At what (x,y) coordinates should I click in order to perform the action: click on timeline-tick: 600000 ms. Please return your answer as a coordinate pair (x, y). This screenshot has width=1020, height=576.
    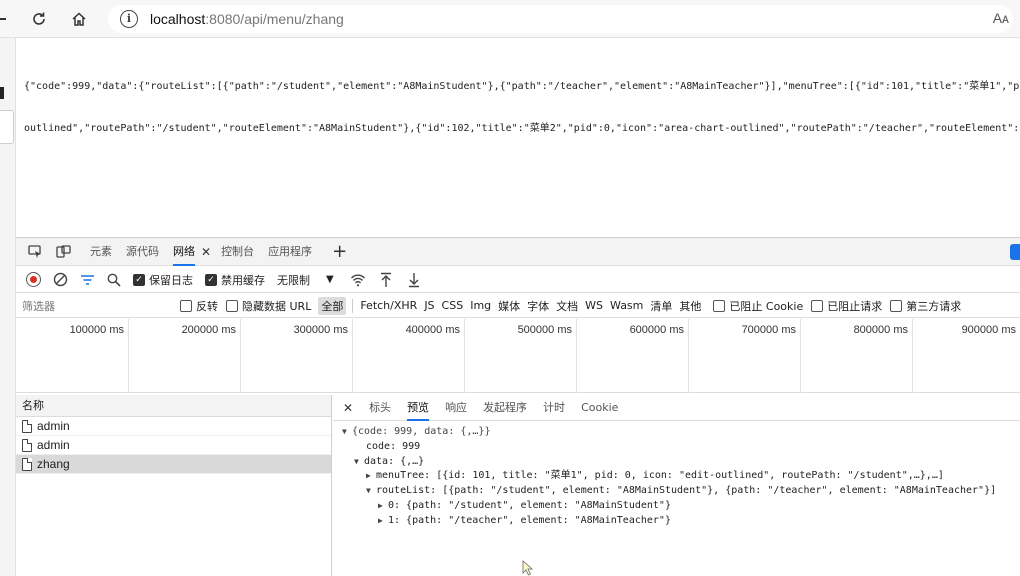
    Looking at the image, I should click on (632, 356).